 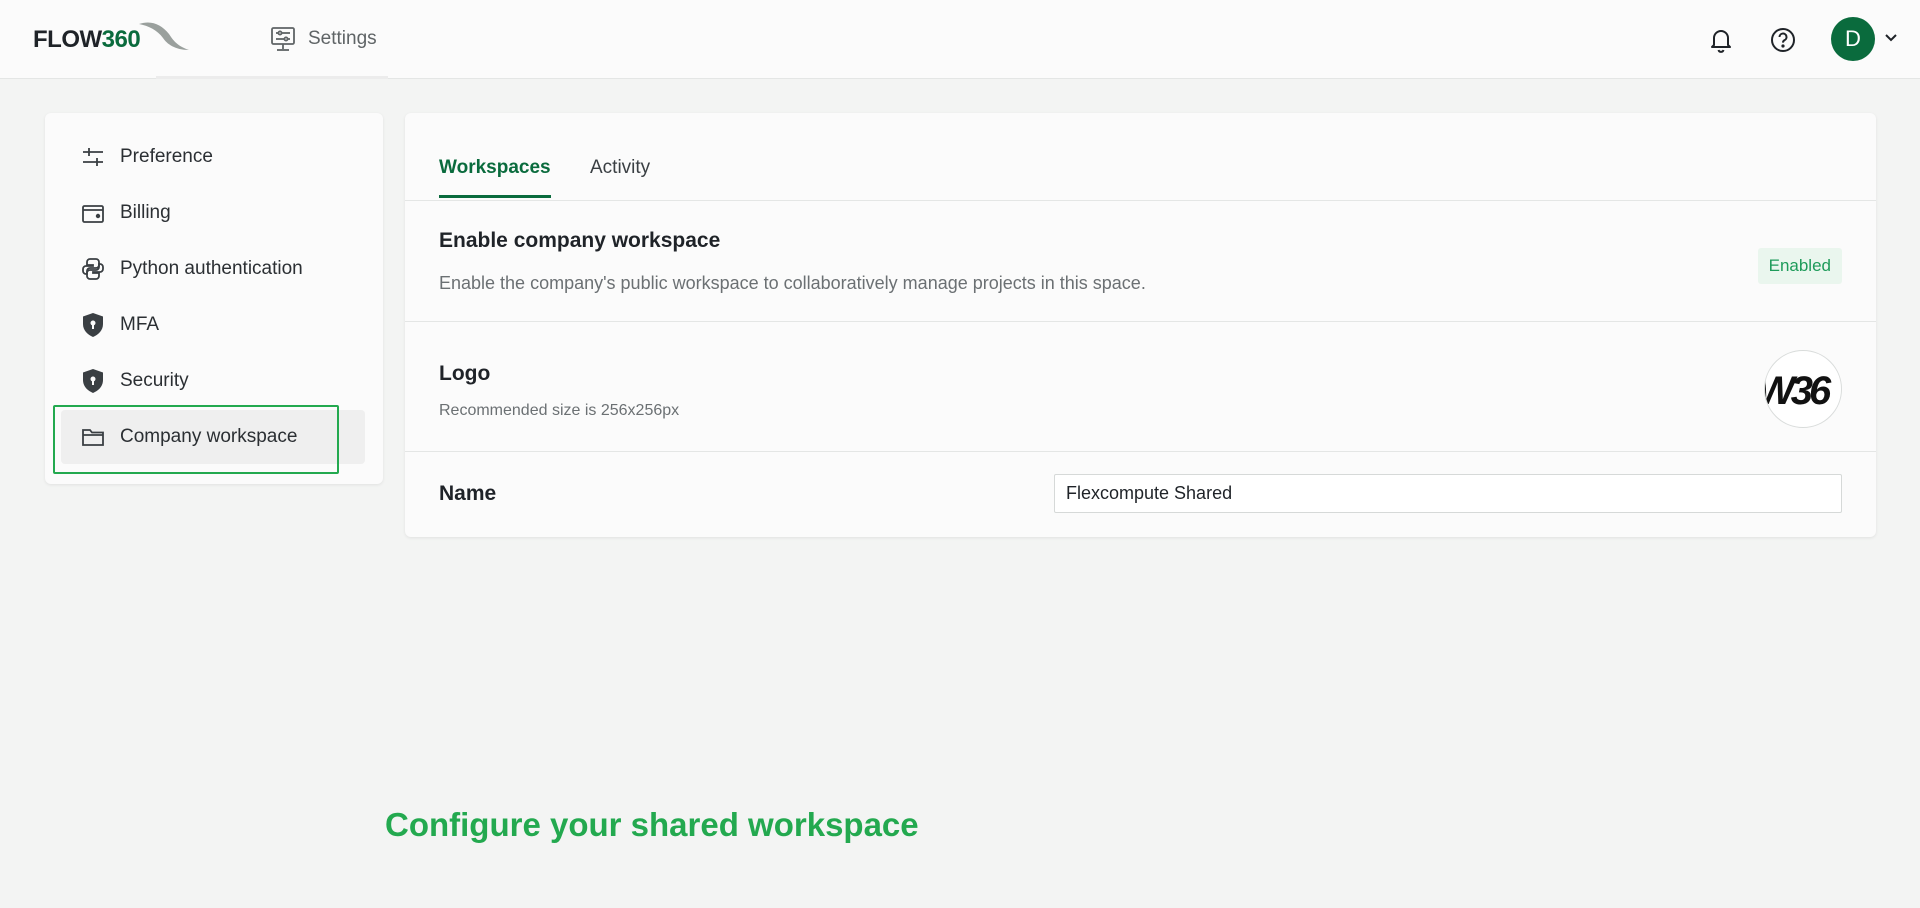 What do you see at coordinates (620, 176) in the screenshot?
I see `tab-activity: Activity` at bounding box center [620, 176].